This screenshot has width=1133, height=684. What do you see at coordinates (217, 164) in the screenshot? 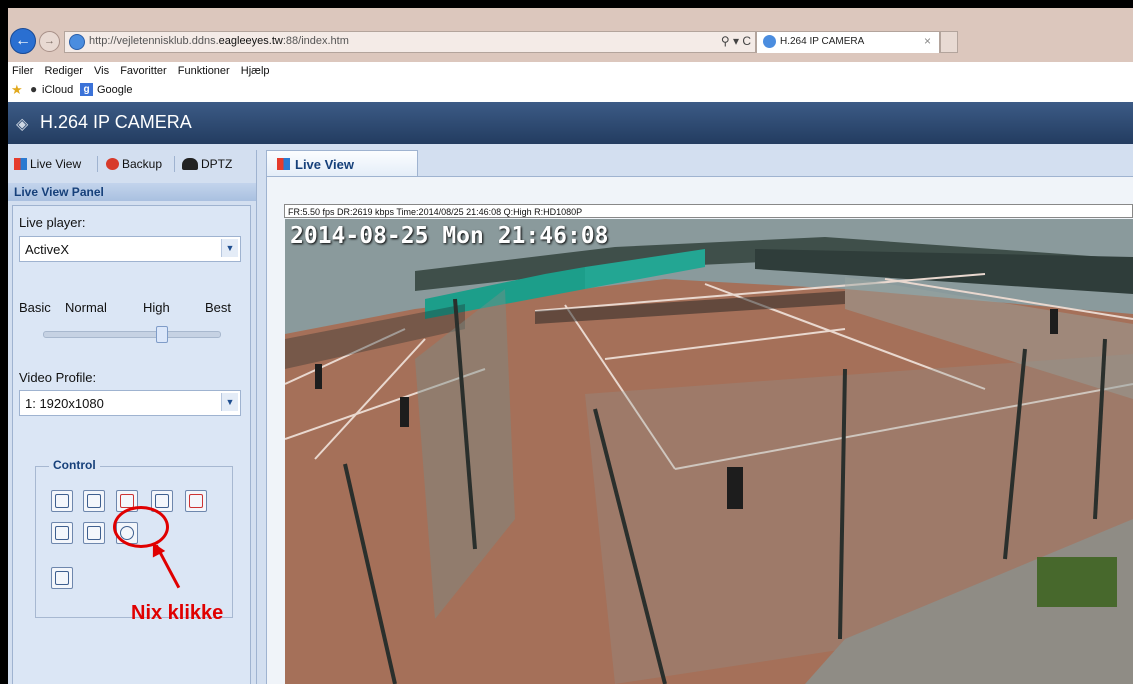
I see `nav-dptz-label: DPTZ` at bounding box center [217, 164].